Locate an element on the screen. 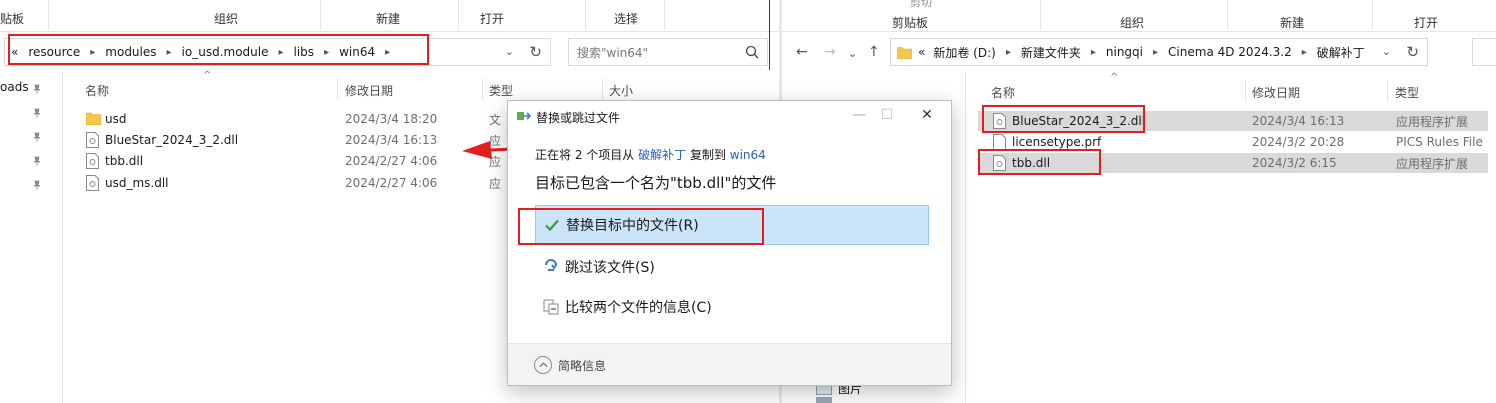 This screenshot has width=1496, height=403. file-date: 2024/3/2 20:28 is located at coordinates (1298, 142).